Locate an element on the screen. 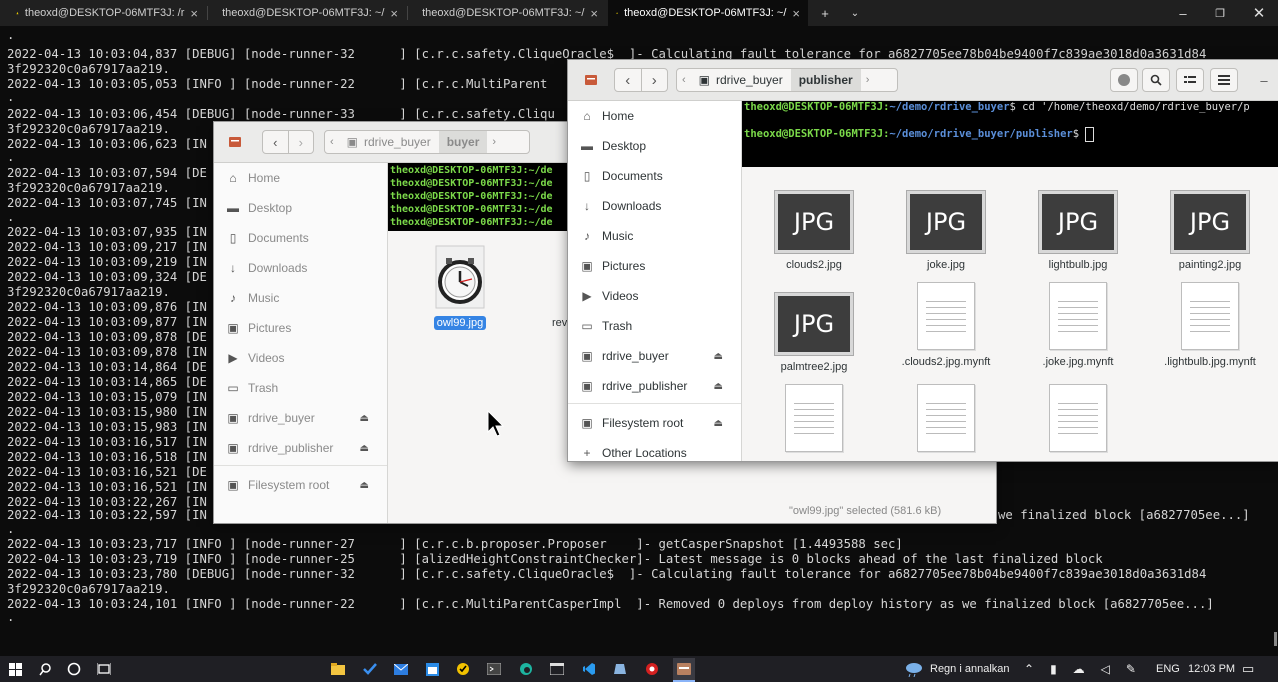  todo-icon is located at coordinates (370, 669).